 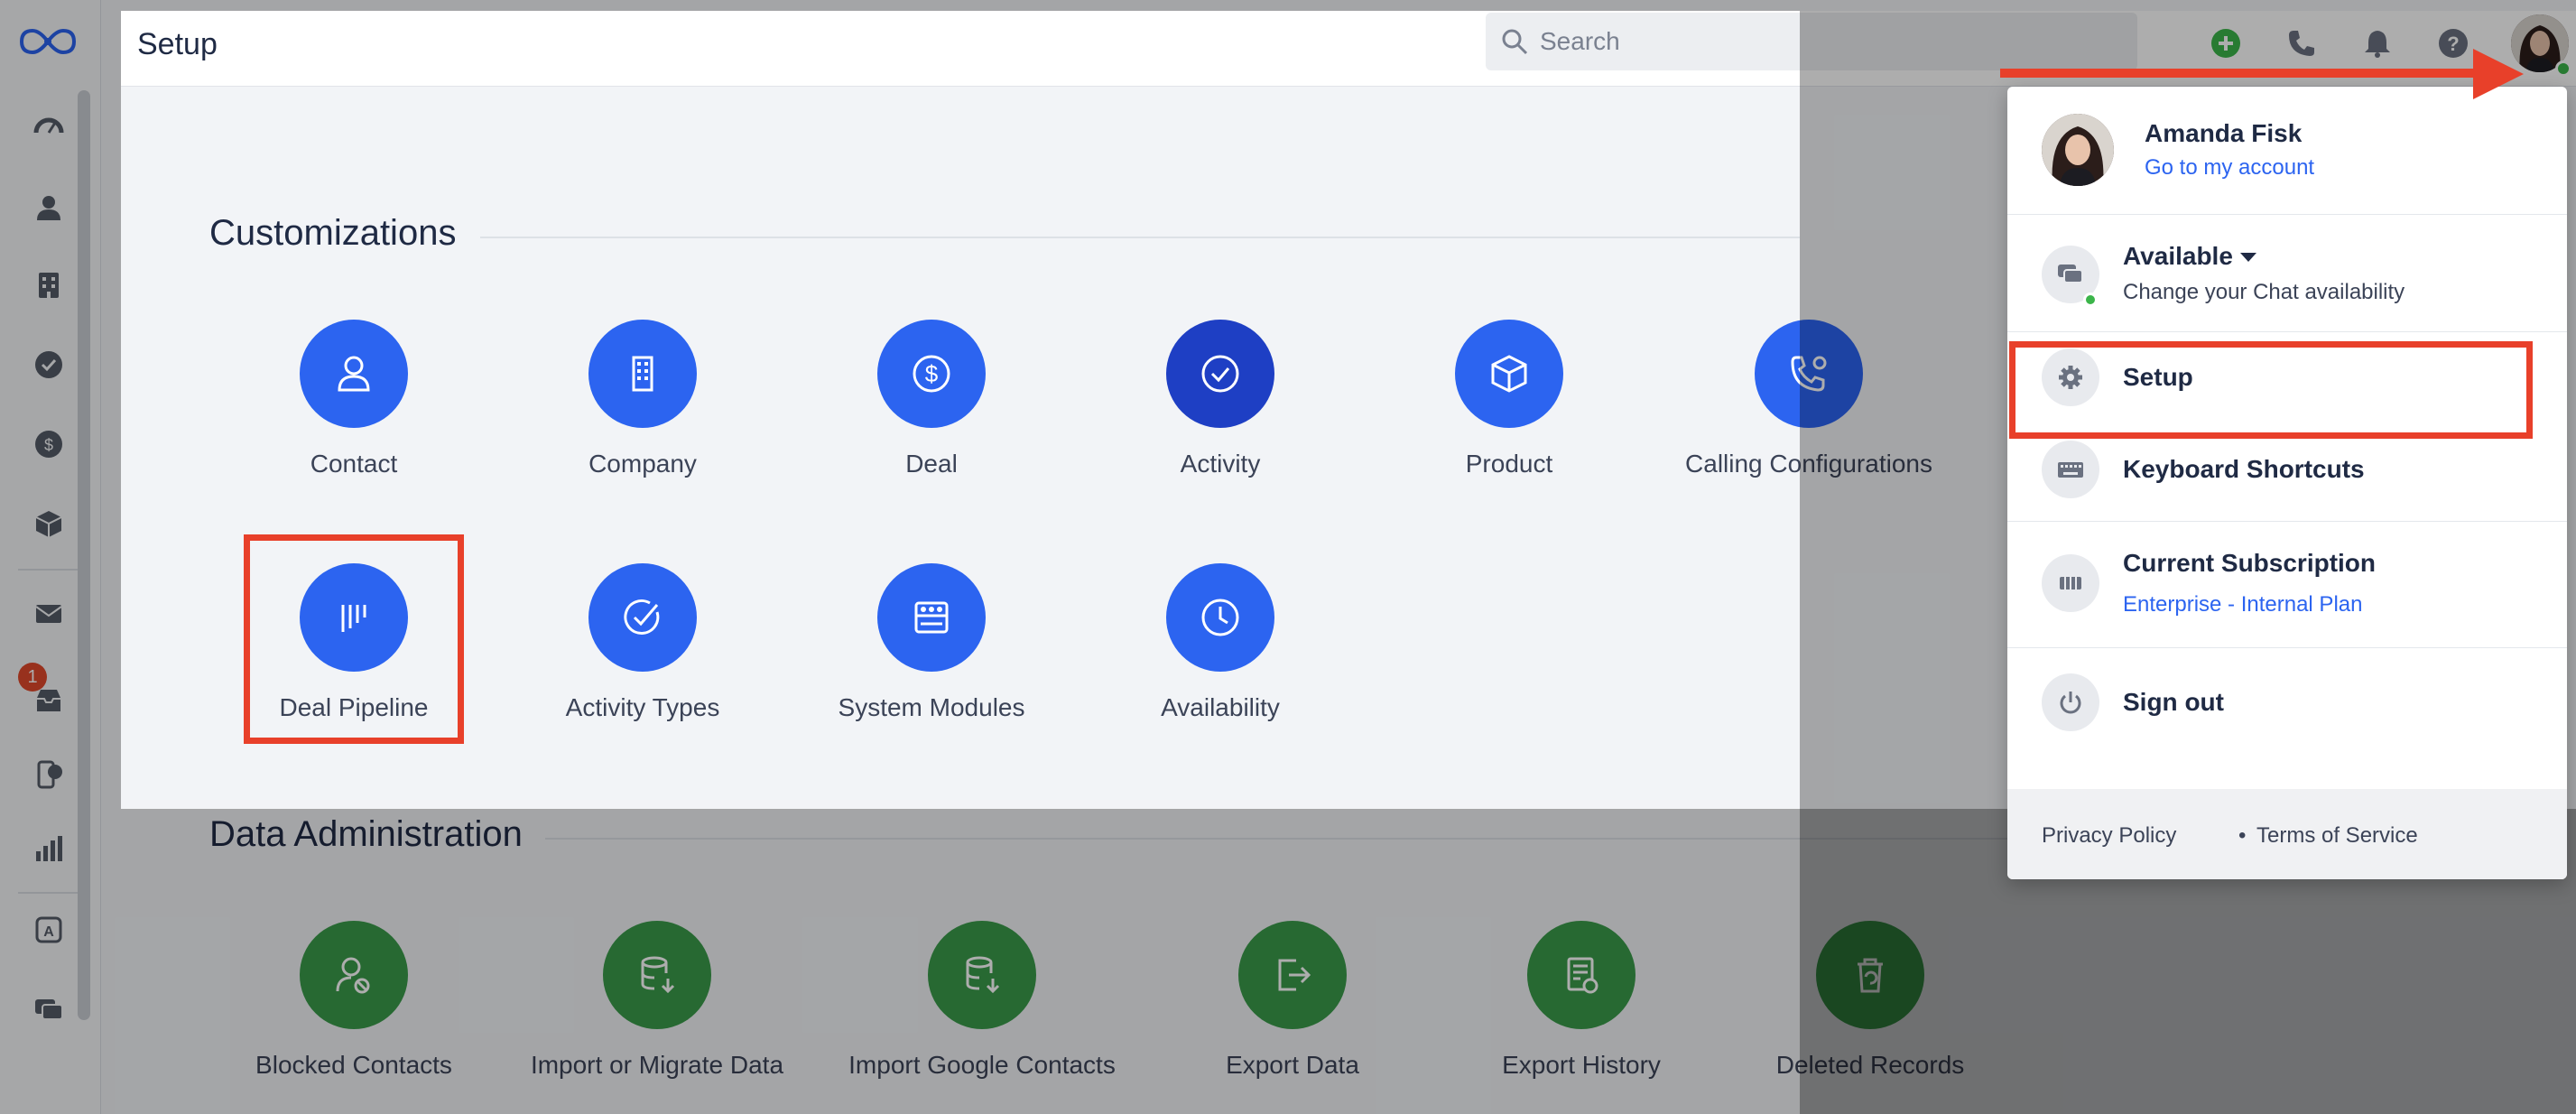 I want to click on highlight-deal-pipeline, so click(x=354, y=639).